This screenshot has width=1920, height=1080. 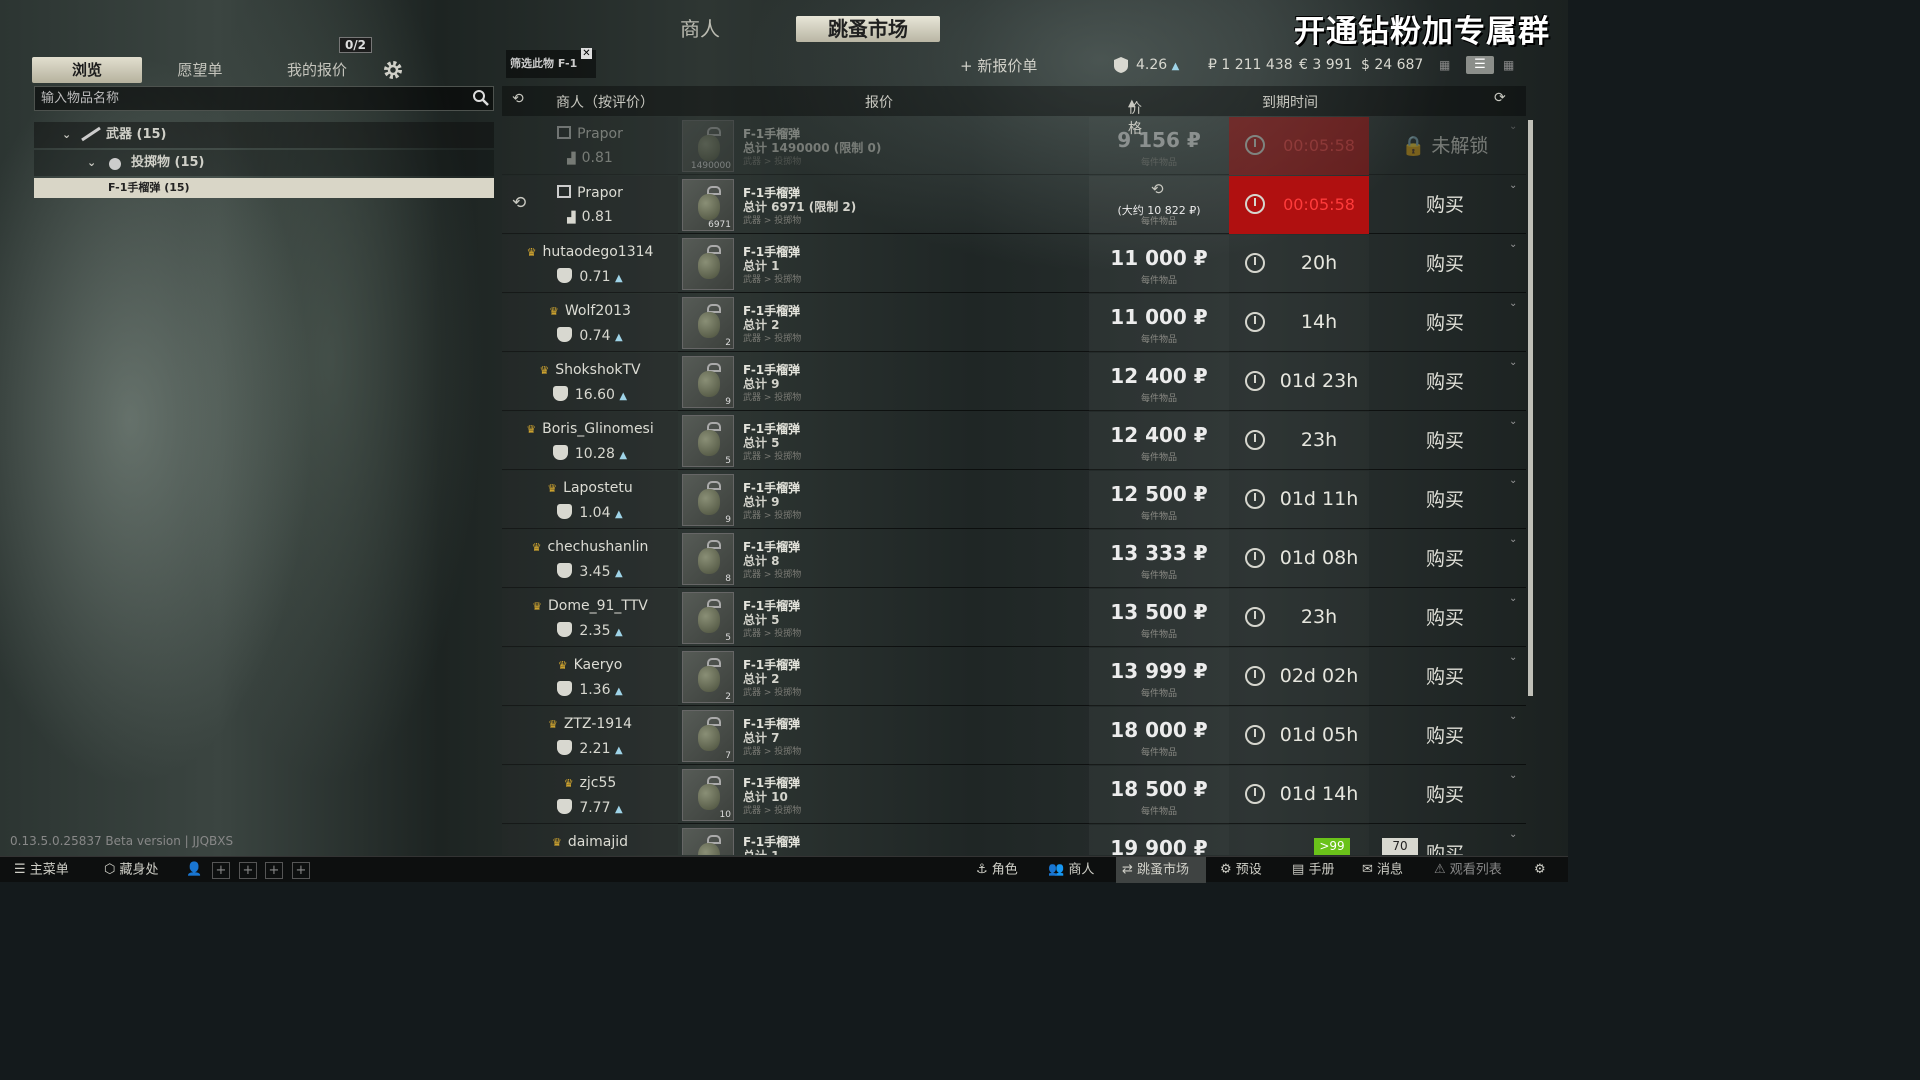 What do you see at coordinates (1445, 146) in the screenshot?
I see `buy-button: 🔒 未解锁` at bounding box center [1445, 146].